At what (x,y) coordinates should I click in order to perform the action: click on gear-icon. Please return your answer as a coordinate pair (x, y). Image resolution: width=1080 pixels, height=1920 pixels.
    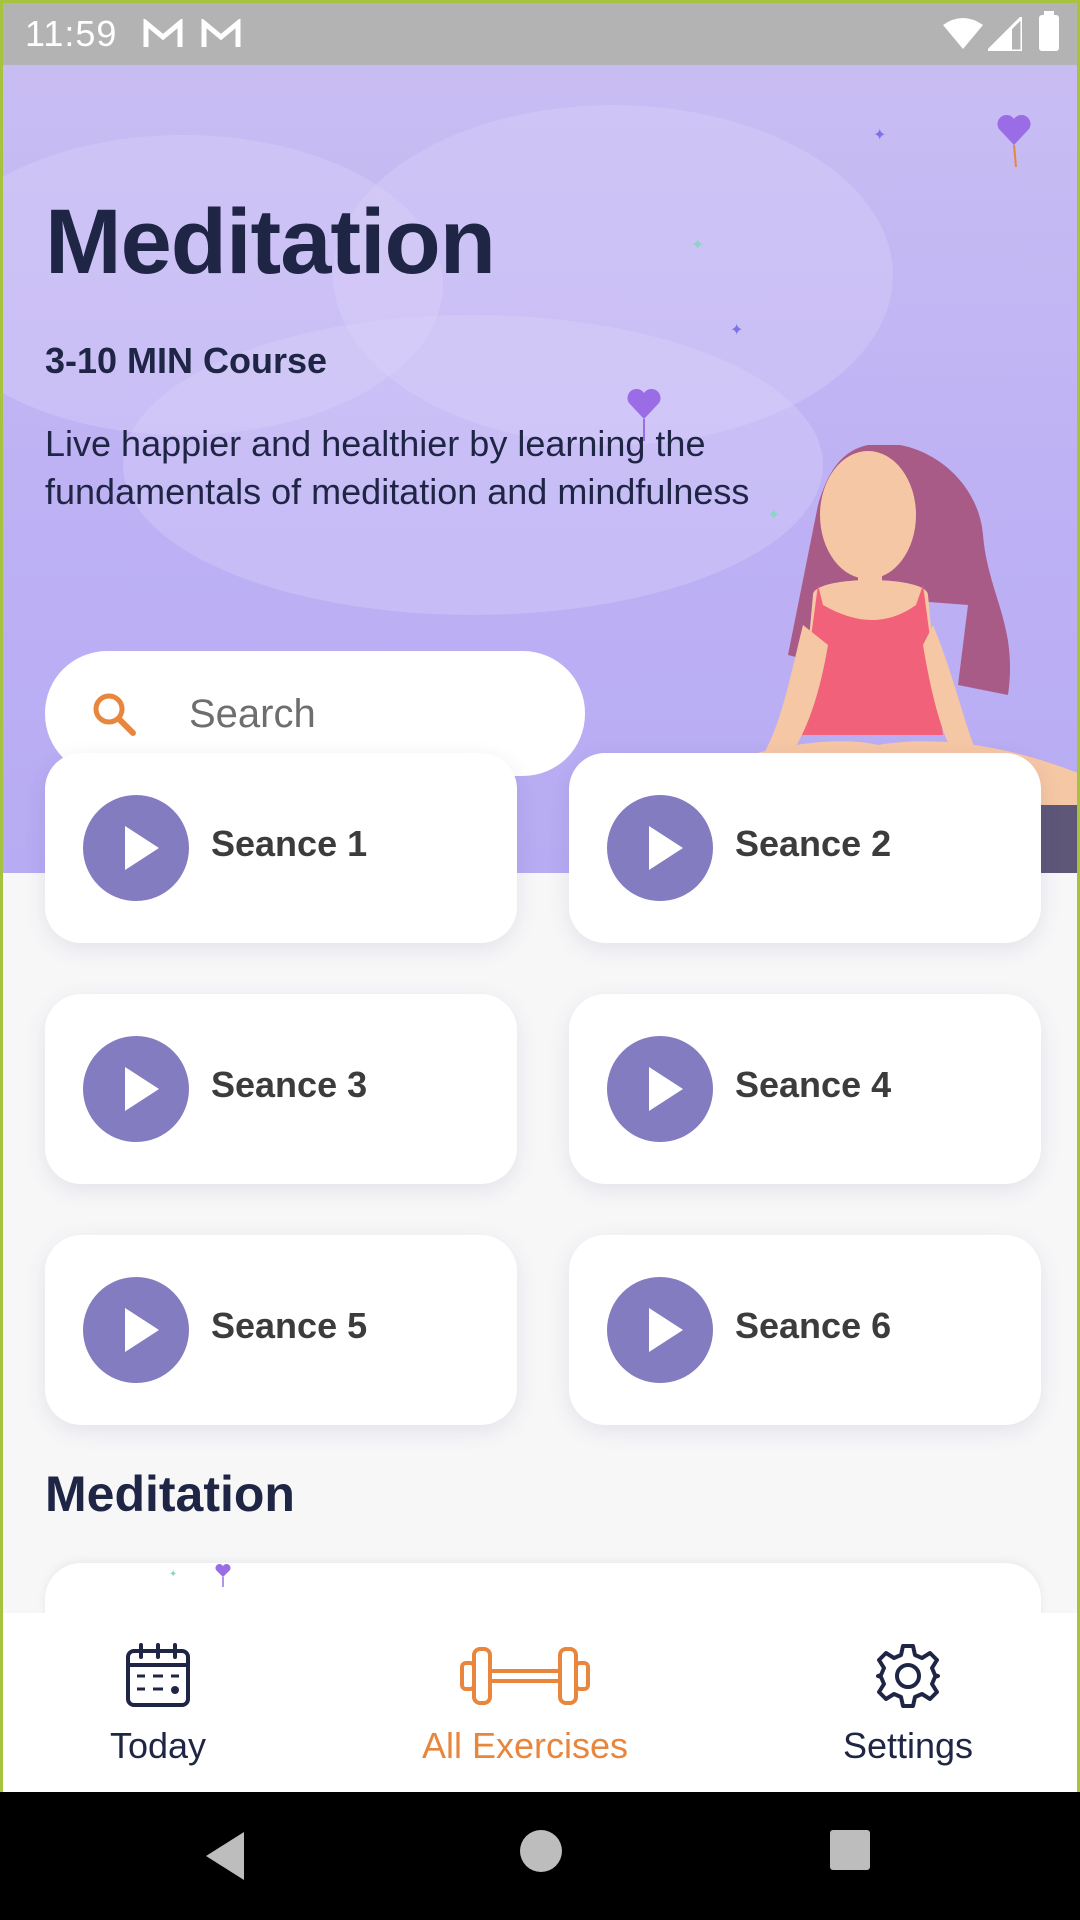
    Looking at the image, I should click on (908, 1676).